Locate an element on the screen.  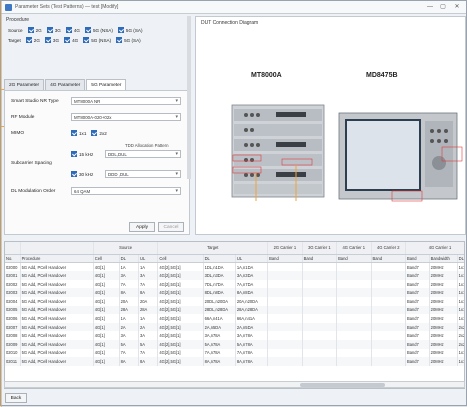
tdd-30khz-select: DDD ,DUL is located at coordinates (143, 174).